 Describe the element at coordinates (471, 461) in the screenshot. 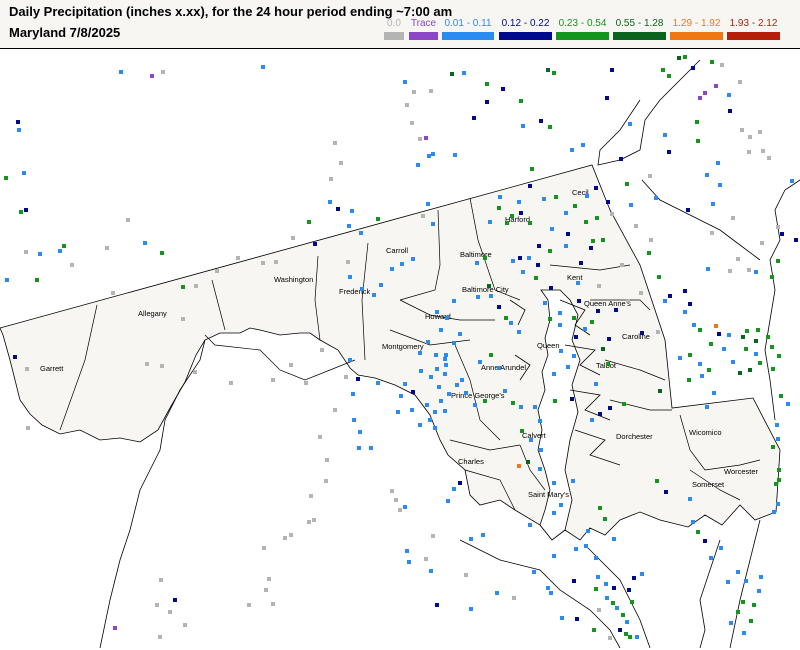

I see `county-label-charles: Charles` at that location.